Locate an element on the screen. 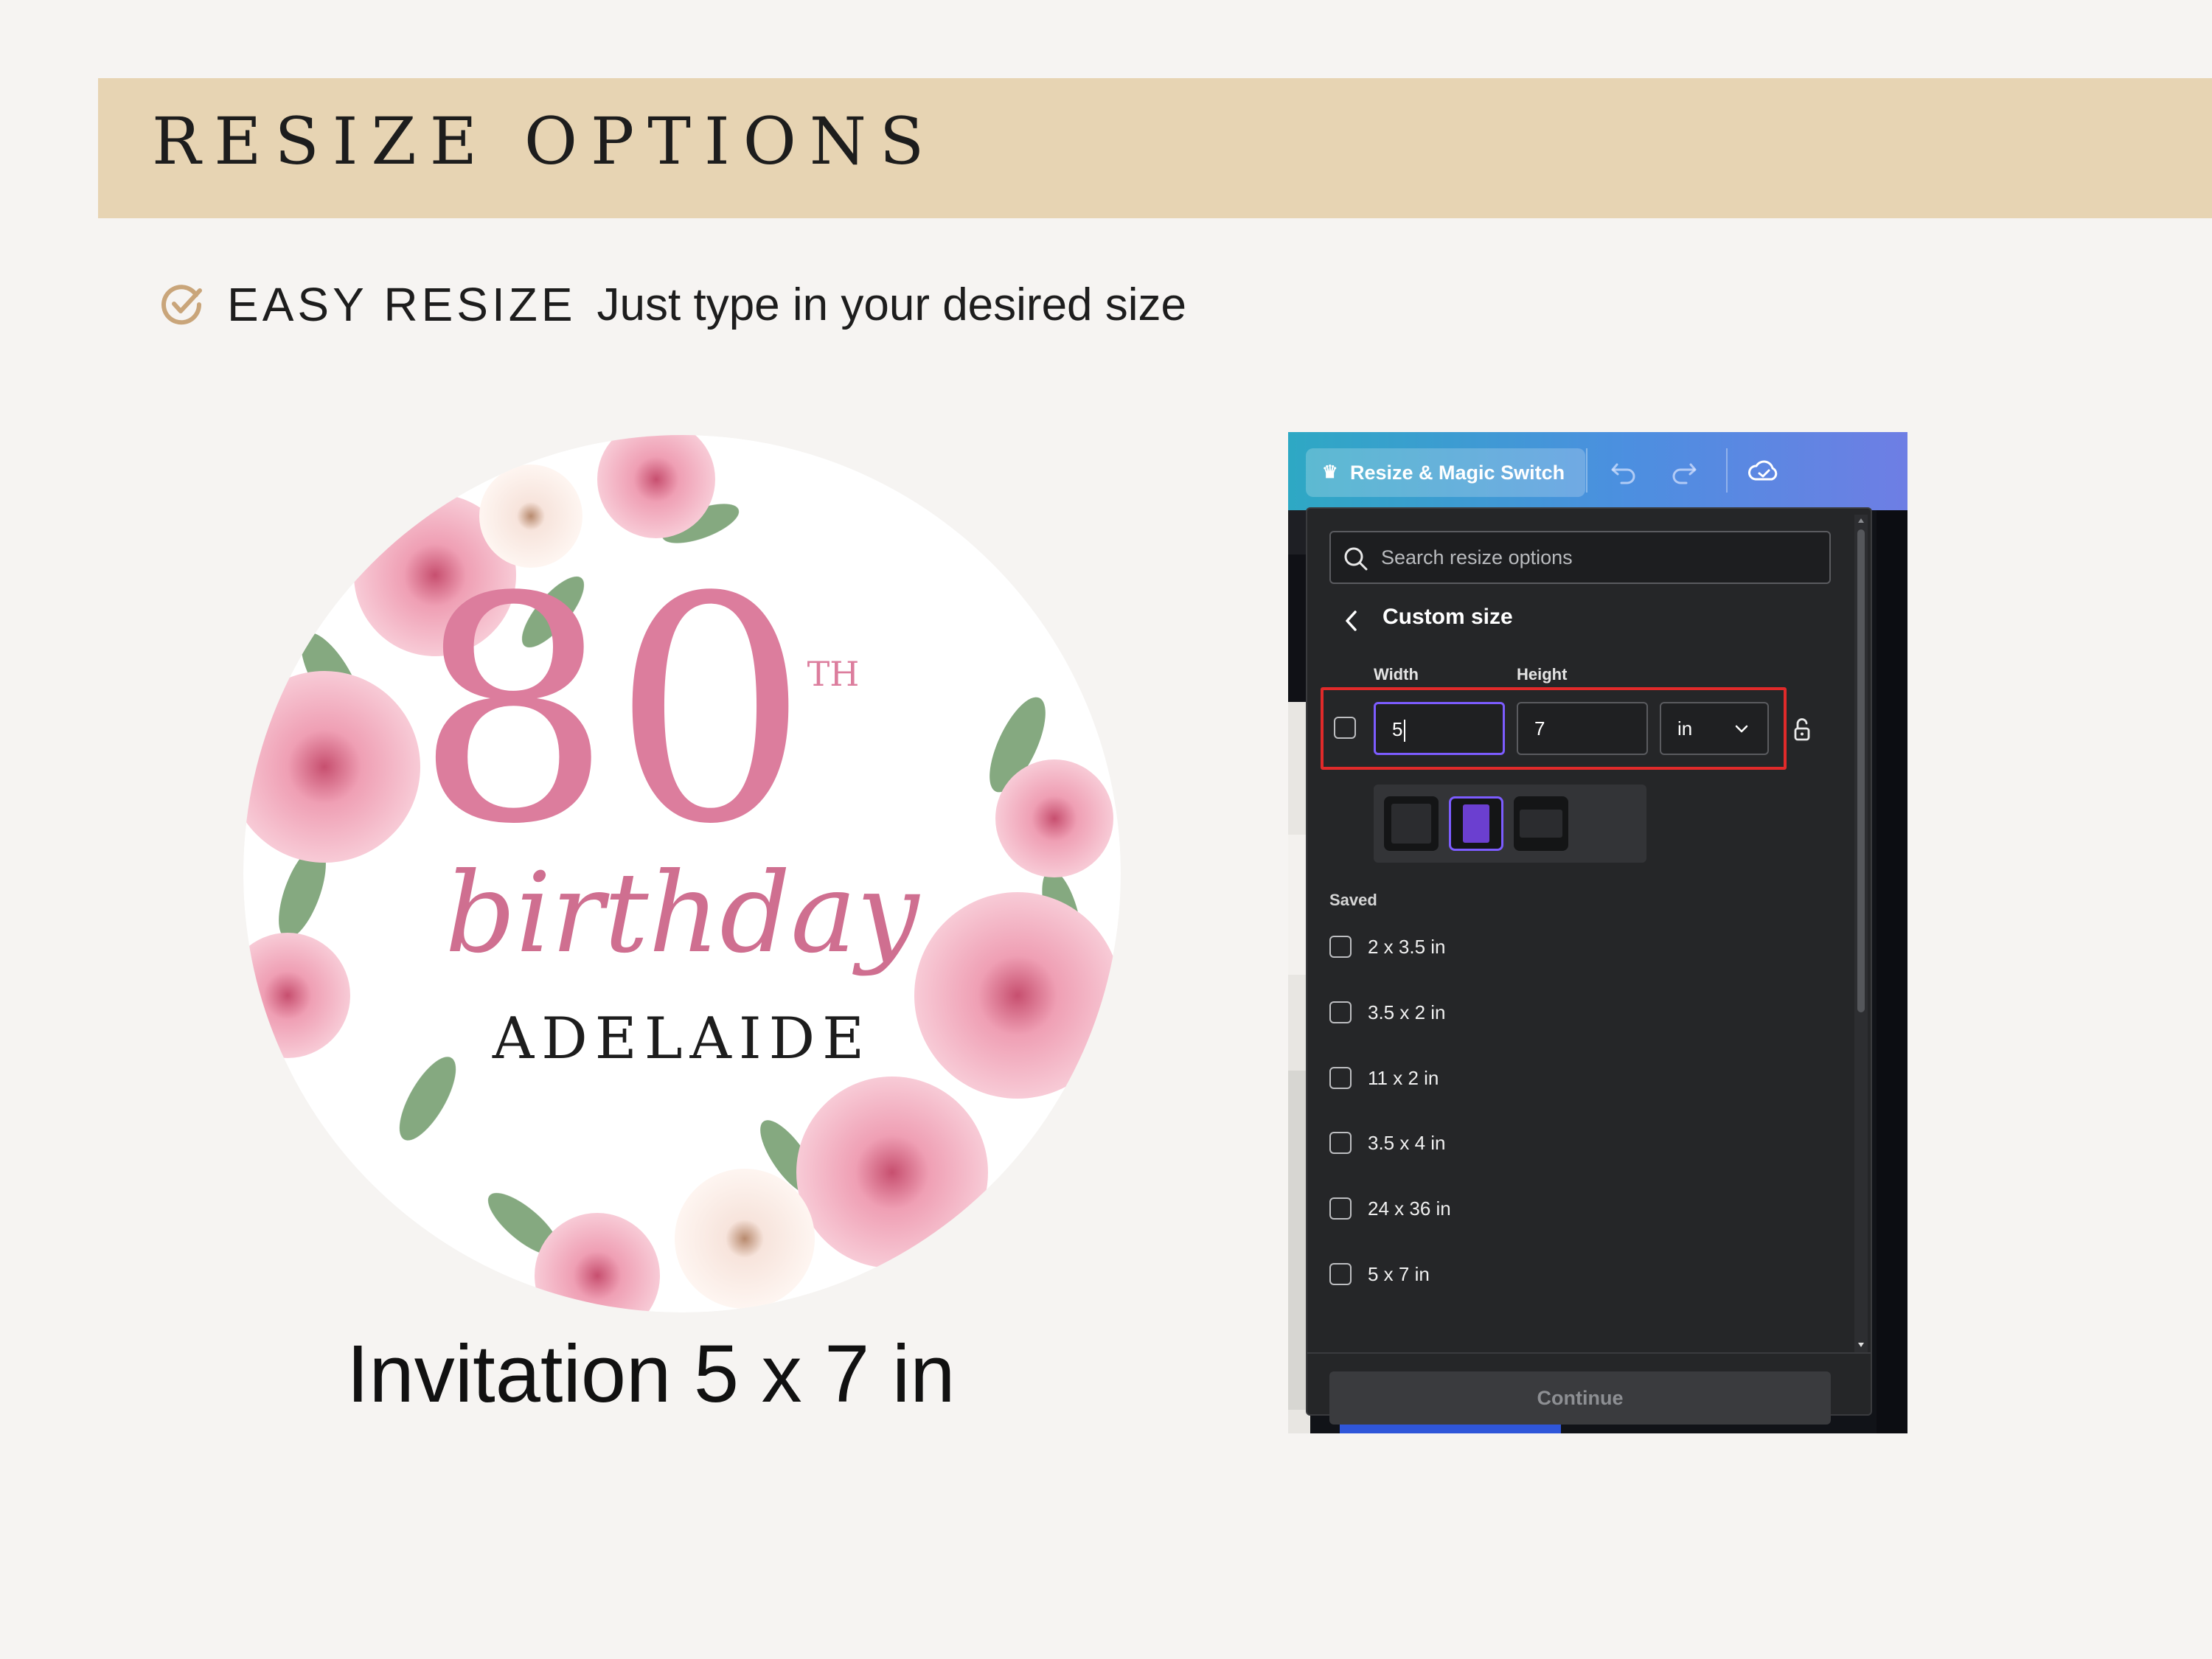 This screenshot has height=1659, width=2212. scroll-down-arrow-icon is located at coordinates (1861, 1344).